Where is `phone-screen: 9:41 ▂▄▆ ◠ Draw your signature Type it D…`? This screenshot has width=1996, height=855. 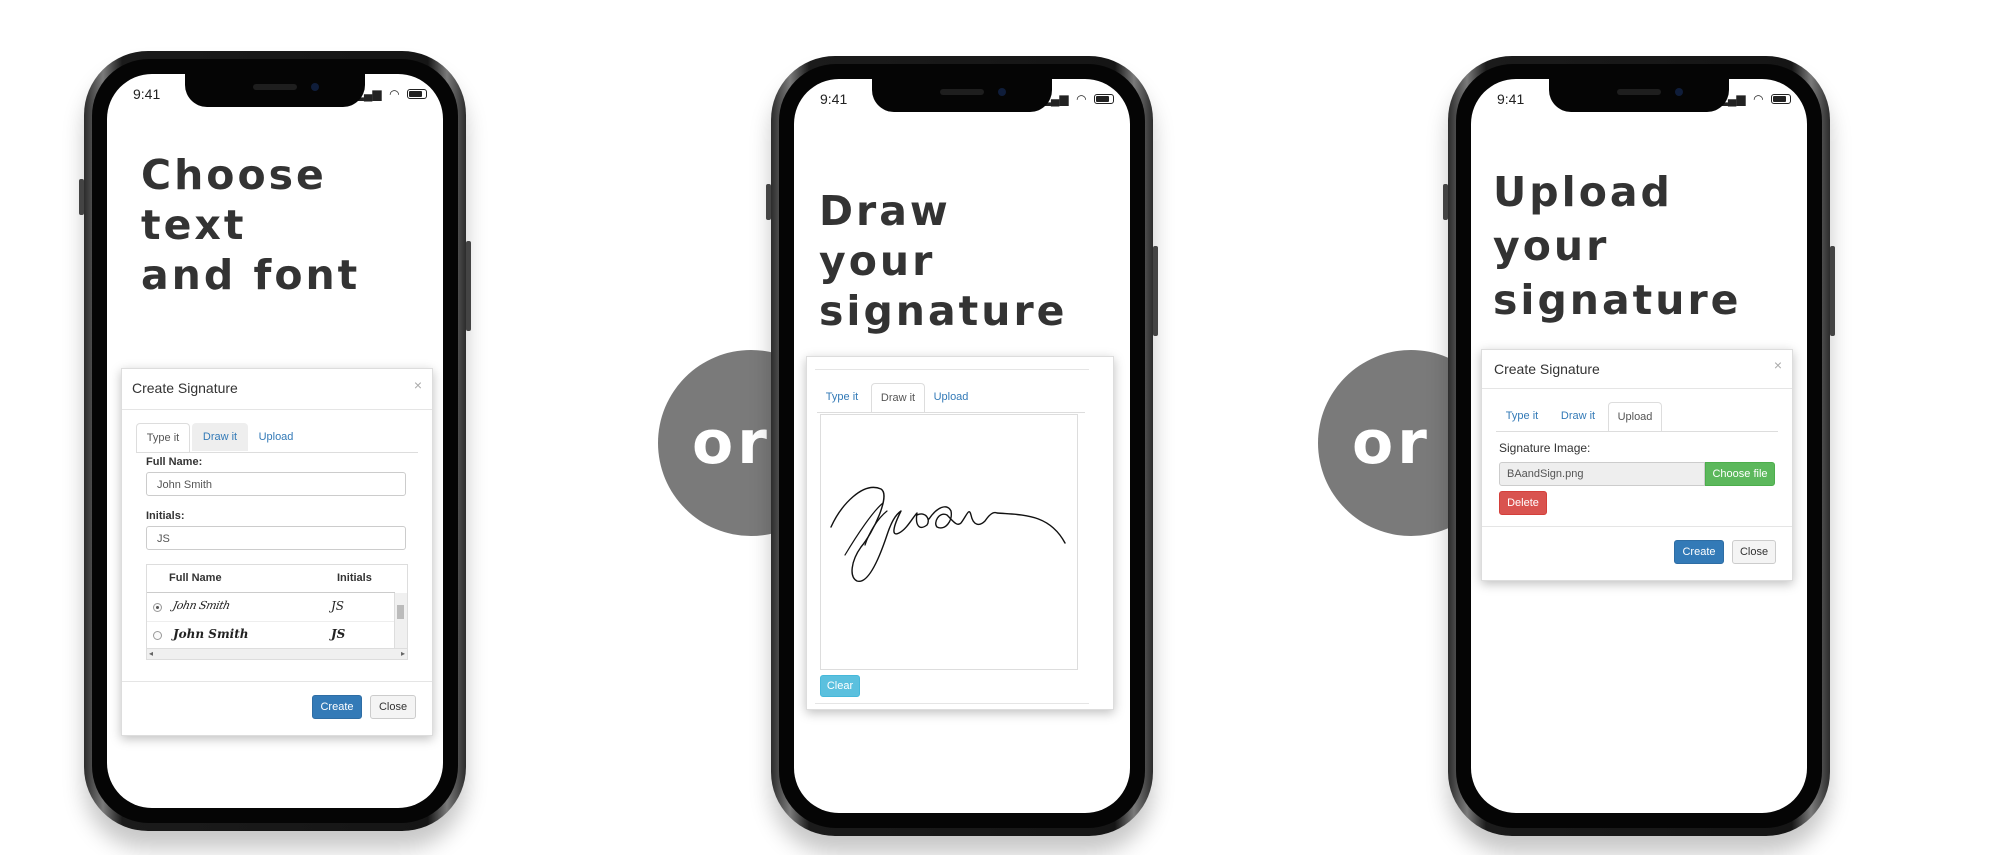 phone-screen: 9:41 ▂▄▆ ◠ Draw your signature Type it D… is located at coordinates (962, 446).